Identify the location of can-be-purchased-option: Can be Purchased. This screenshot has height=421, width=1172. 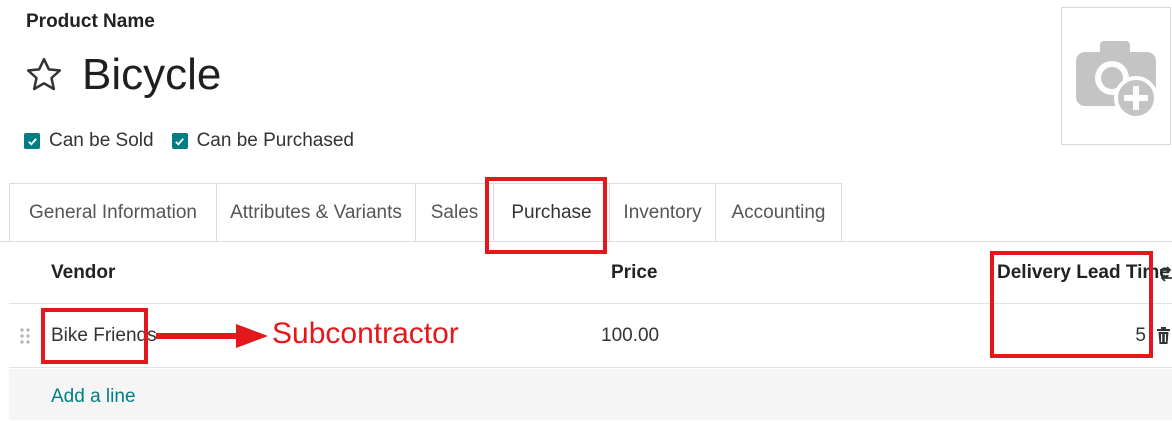
(262, 141).